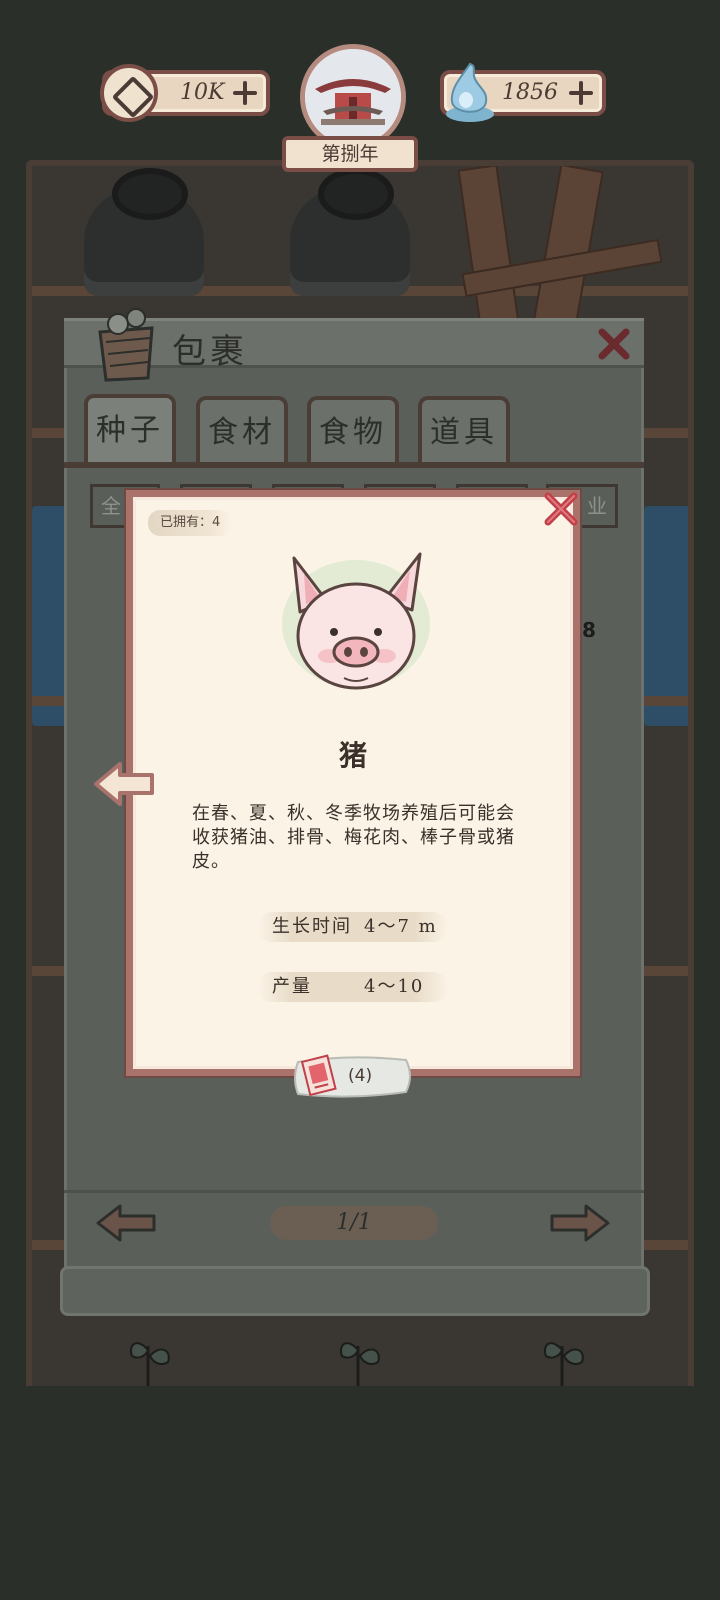 This screenshot has width=720, height=1600. What do you see at coordinates (530, 92) in the screenshot?
I see `spirit-value: 1856` at bounding box center [530, 92].